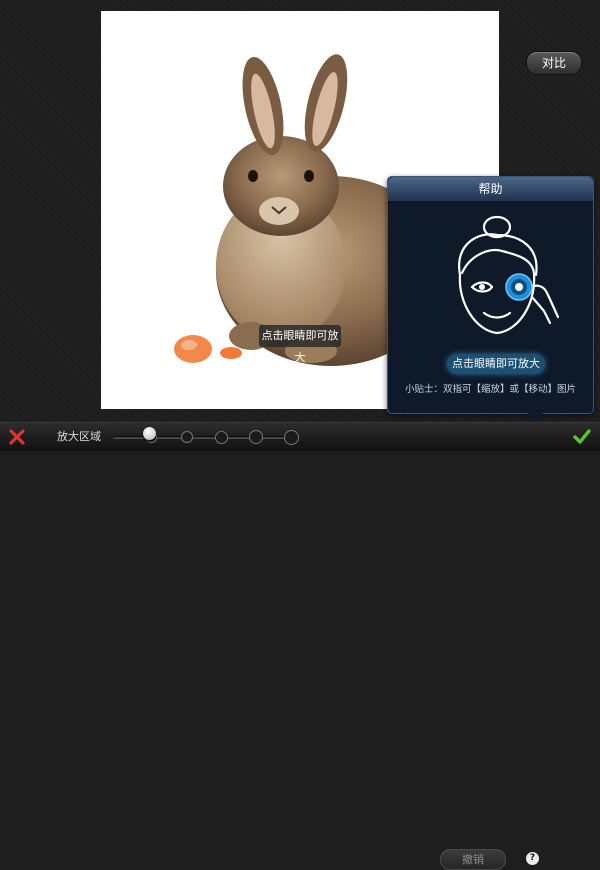 This screenshot has width=600, height=870. Describe the element at coordinates (532, 858) in the screenshot. I see `help-button: ?` at that location.